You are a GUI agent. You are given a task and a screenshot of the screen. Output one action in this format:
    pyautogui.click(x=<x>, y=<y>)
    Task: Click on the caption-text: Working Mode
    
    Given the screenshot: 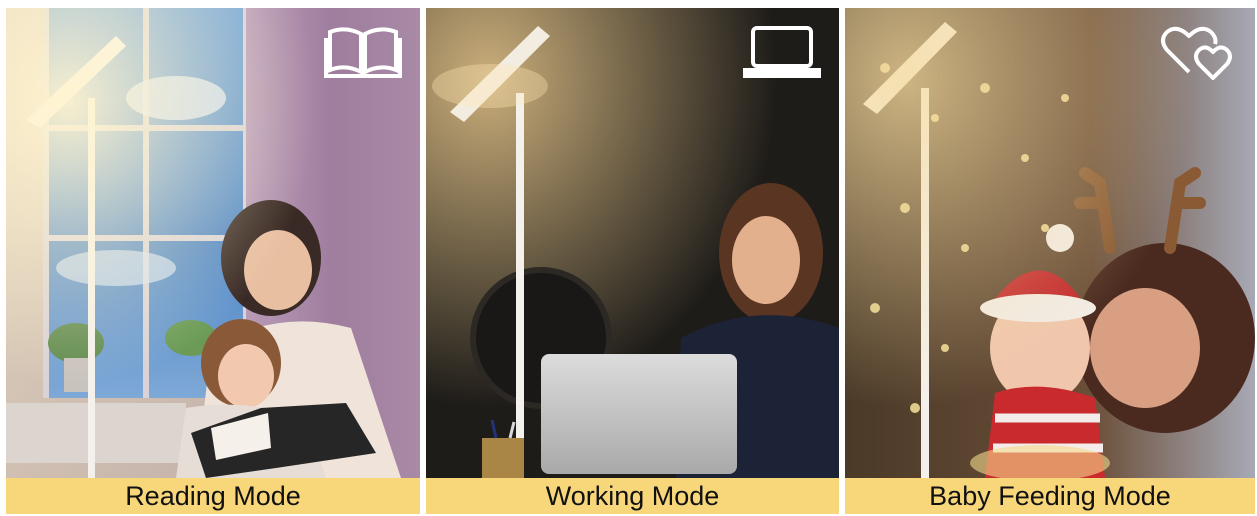 What is the action you would take?
    pyautogui.click(x=632, y=495)
    